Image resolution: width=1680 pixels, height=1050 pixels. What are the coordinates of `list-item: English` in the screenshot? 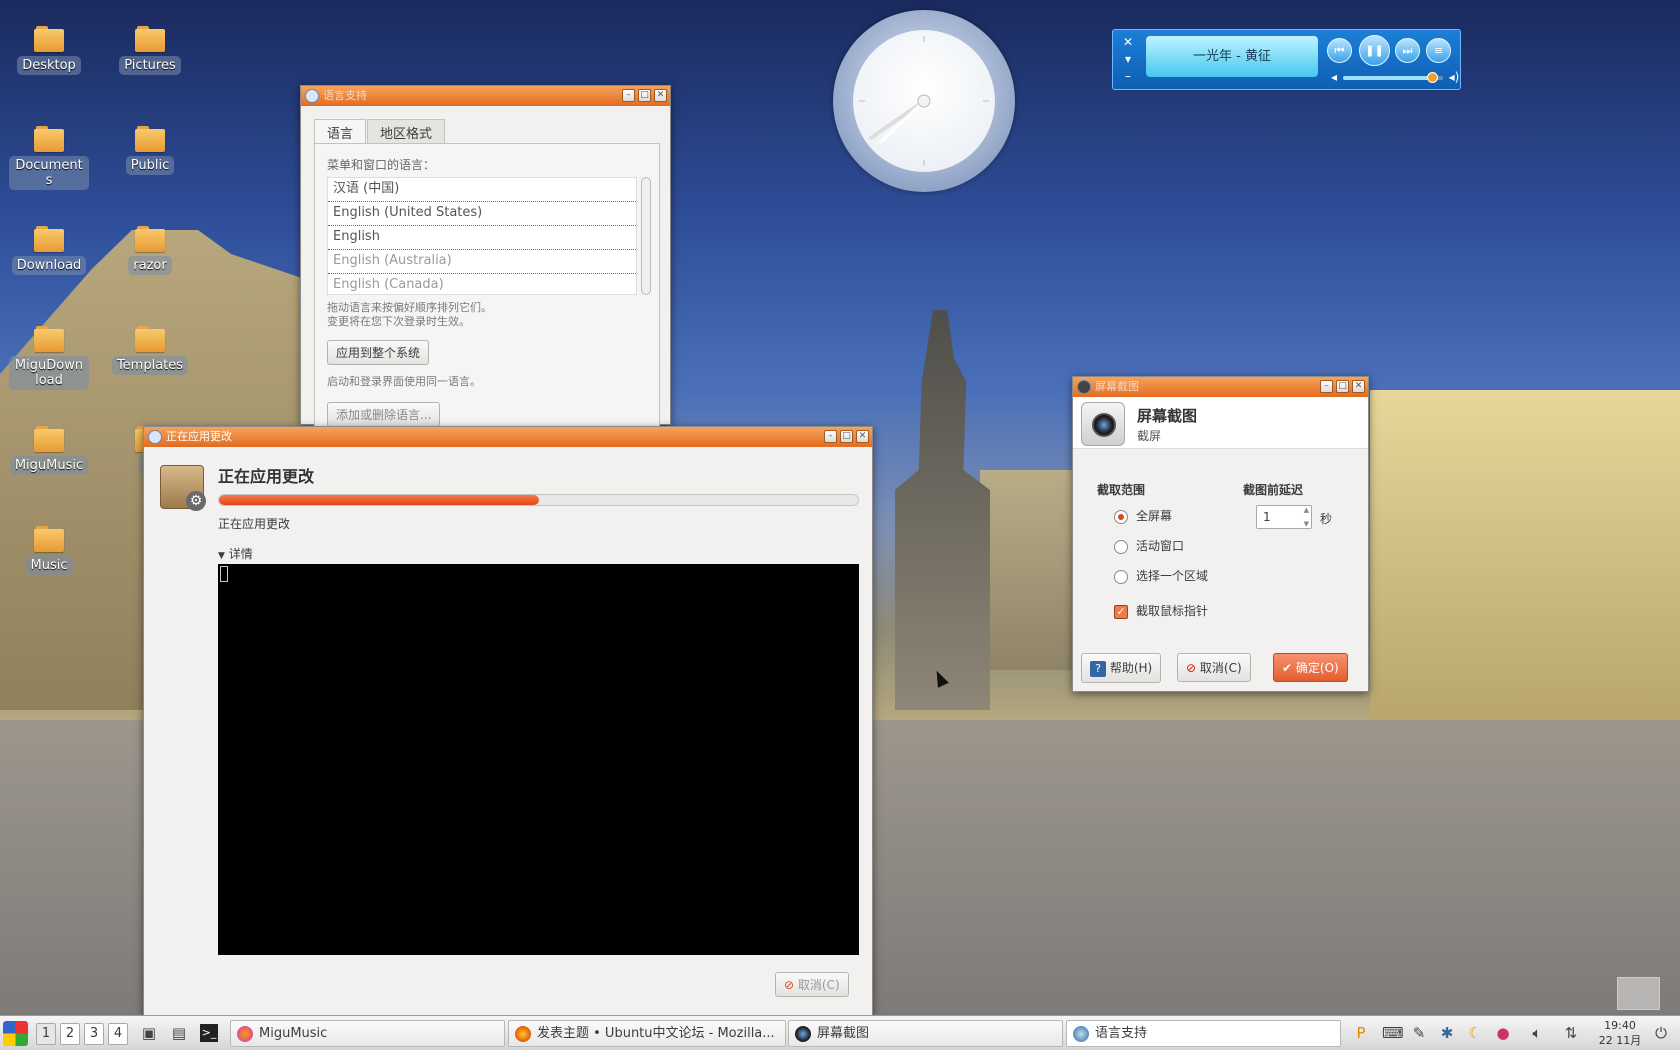 It's located at (482, 238).